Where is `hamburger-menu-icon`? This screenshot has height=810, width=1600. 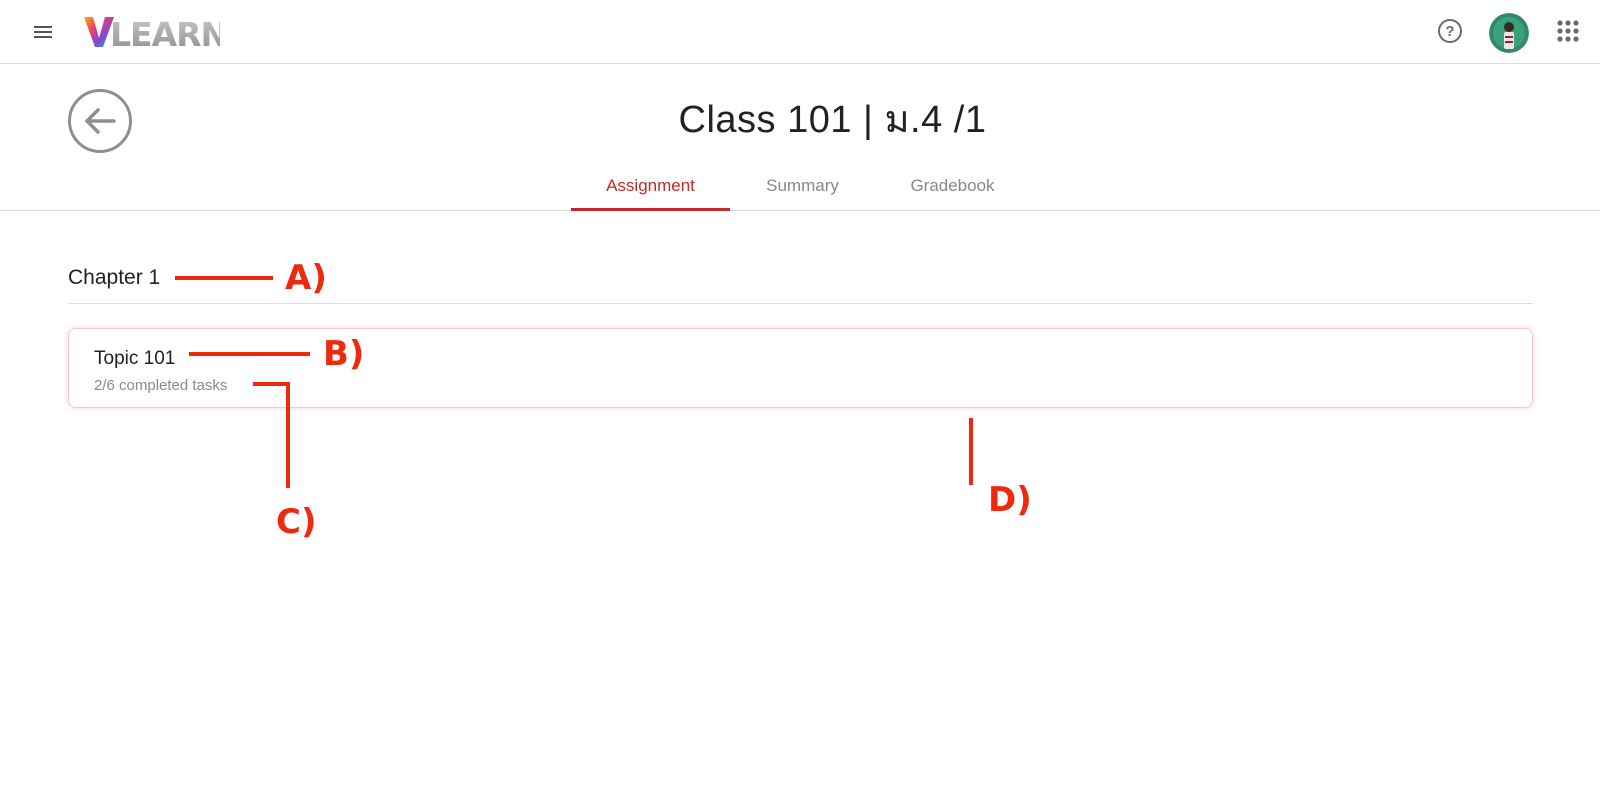
hamburger-menu-icon is located at coordinates (43, 32).